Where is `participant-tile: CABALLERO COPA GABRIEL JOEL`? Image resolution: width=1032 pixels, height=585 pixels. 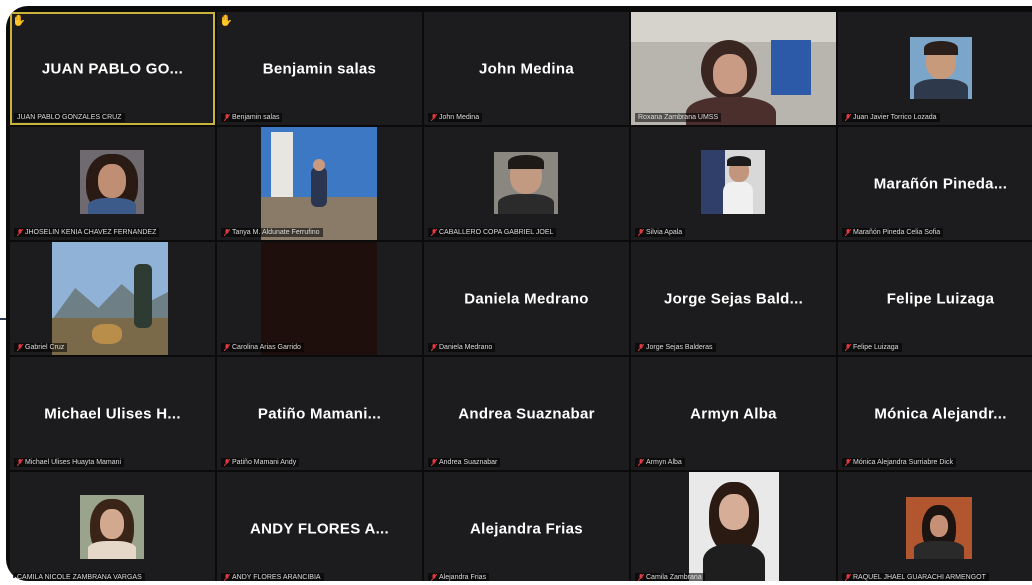
participant-tile: CABALLERO COPA GABRIEL JOEL is located at coordinates (526, 183).